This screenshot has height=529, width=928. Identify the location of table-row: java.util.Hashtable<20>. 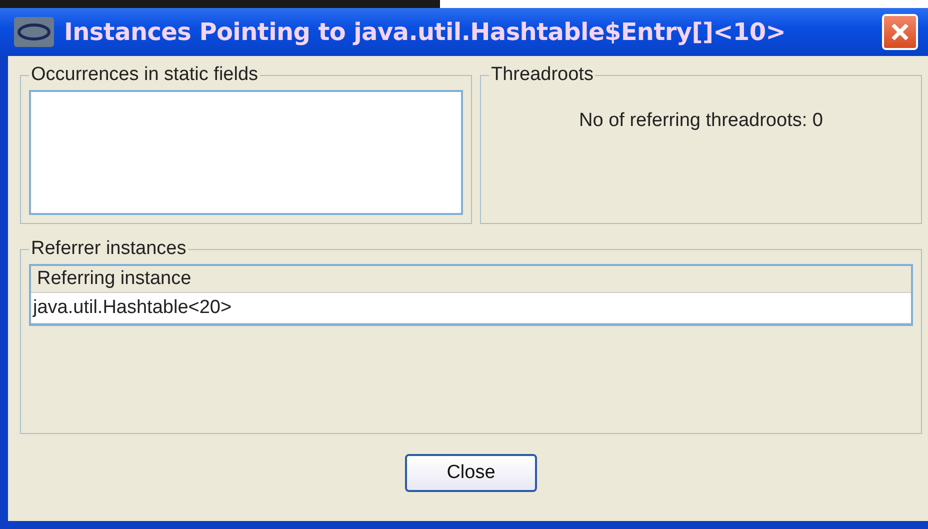
(471, 308).